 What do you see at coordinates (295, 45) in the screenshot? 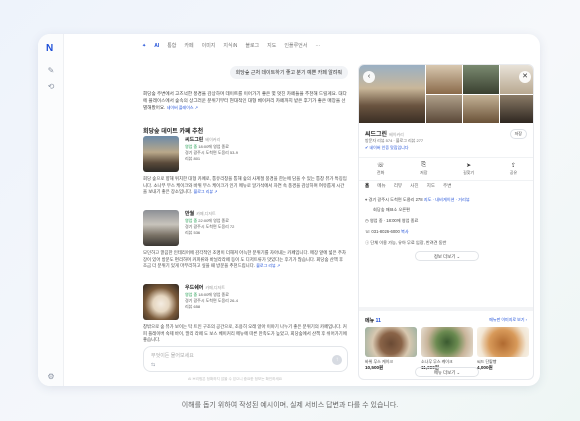
I see `tab-influencer: 인플루언서` at bounding box center [295, 45].